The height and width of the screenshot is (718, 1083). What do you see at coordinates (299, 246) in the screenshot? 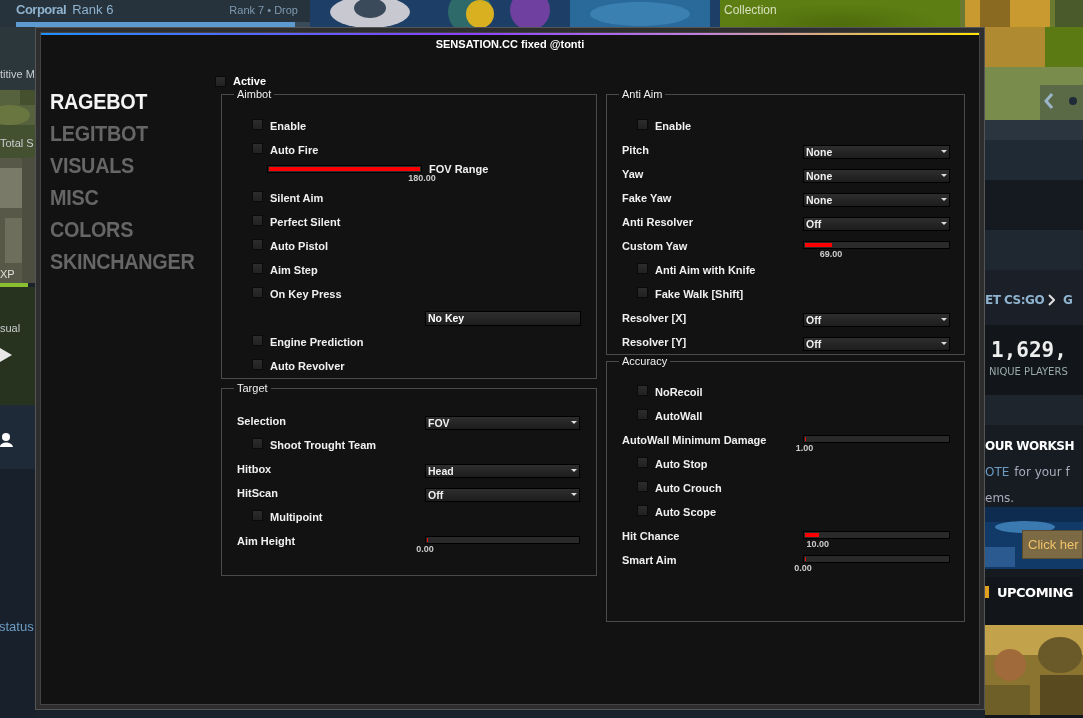
I see `checkbox-label: Auto Pistol` at bounding box center [299, 246].